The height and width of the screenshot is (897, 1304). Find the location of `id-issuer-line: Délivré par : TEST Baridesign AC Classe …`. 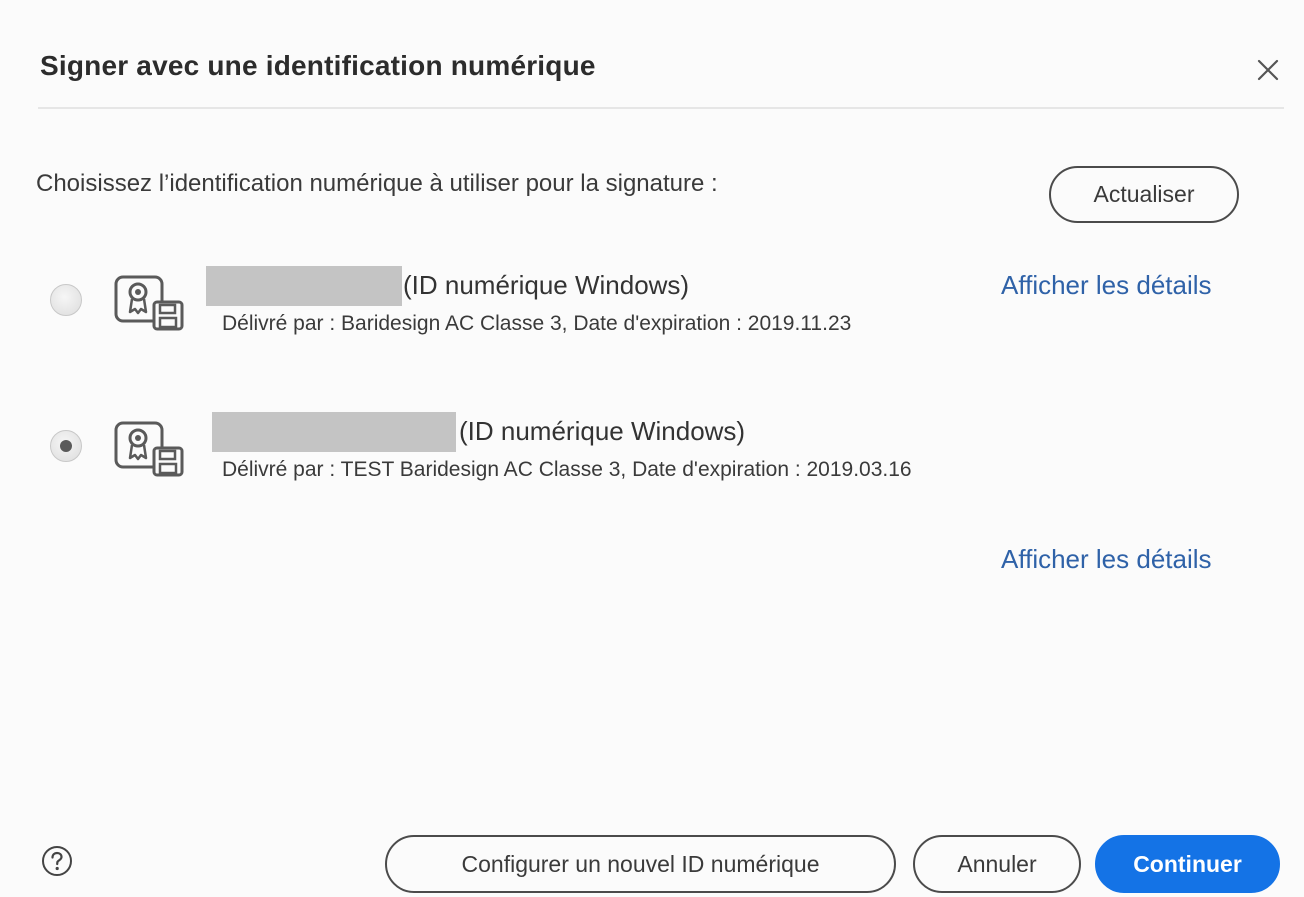

id-issuer-line: Délivré par : TEST Baridesign AC Classe … is located at coordinates (567, 469).